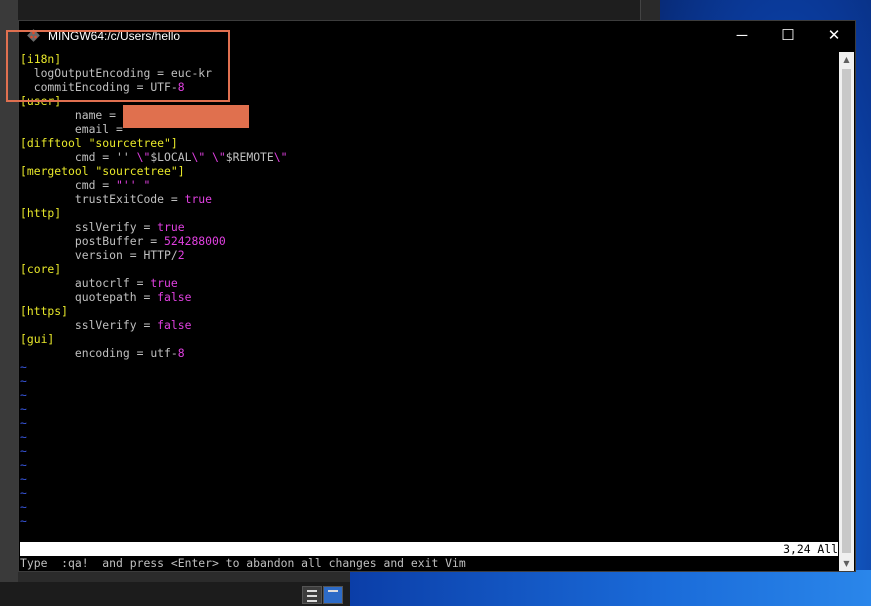 Image resolution: width=871 pixels, height=606 pixels. What do you see at coordinates (429, 199) in the screenshot?
I see `editor-line: trustExitCode = true` at bounding box center [429, 199].